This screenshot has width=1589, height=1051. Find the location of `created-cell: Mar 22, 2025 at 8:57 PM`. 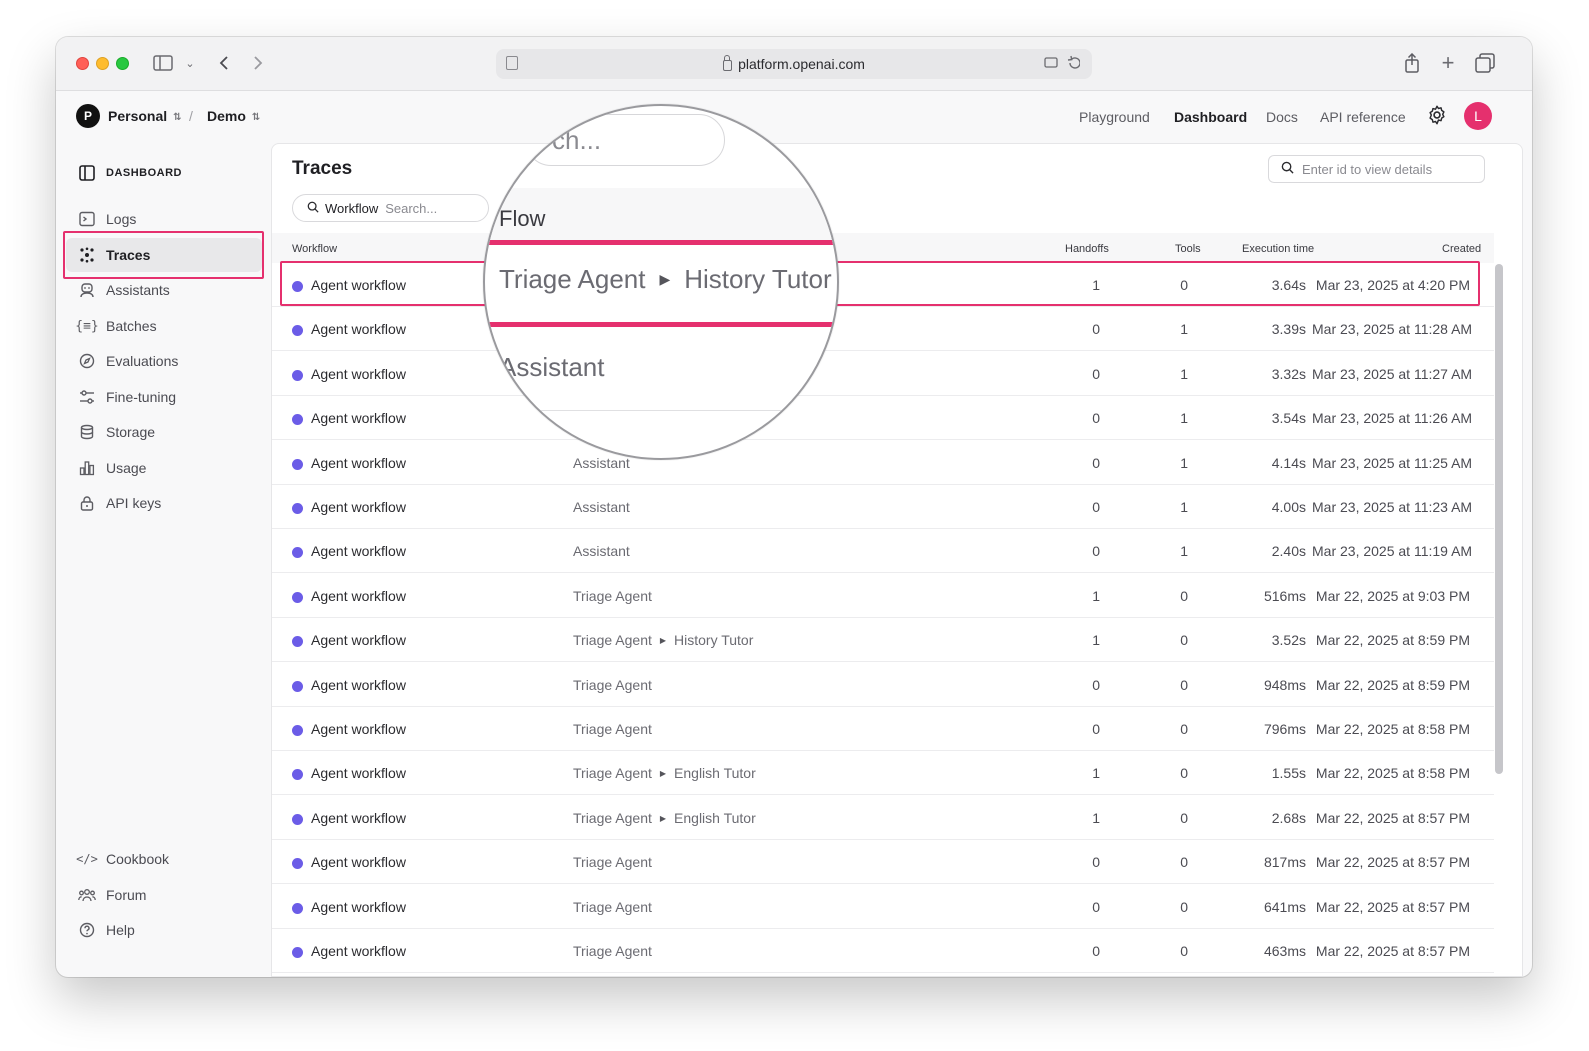

created-cell: Mar 22, 2025 at 8:57 PM is located at coordinates (1392, 817).